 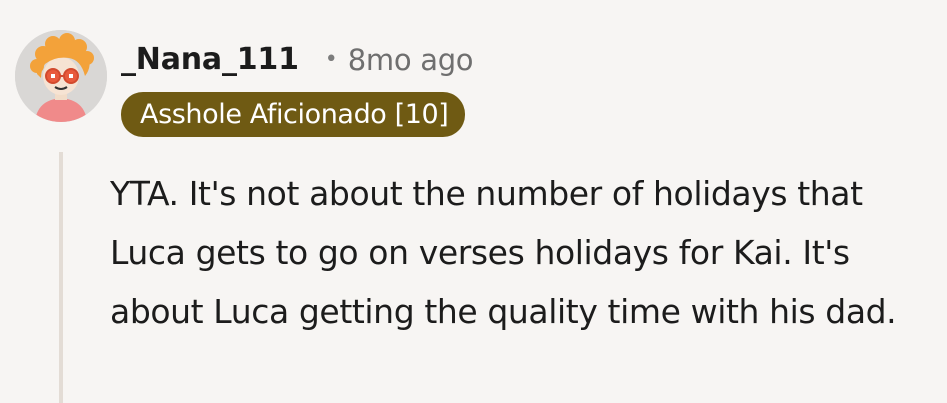 What do you see at coordinates (210, 60) in the screenshot?
I see `username-link: _Nana_111` at bounding box center [210, 60].